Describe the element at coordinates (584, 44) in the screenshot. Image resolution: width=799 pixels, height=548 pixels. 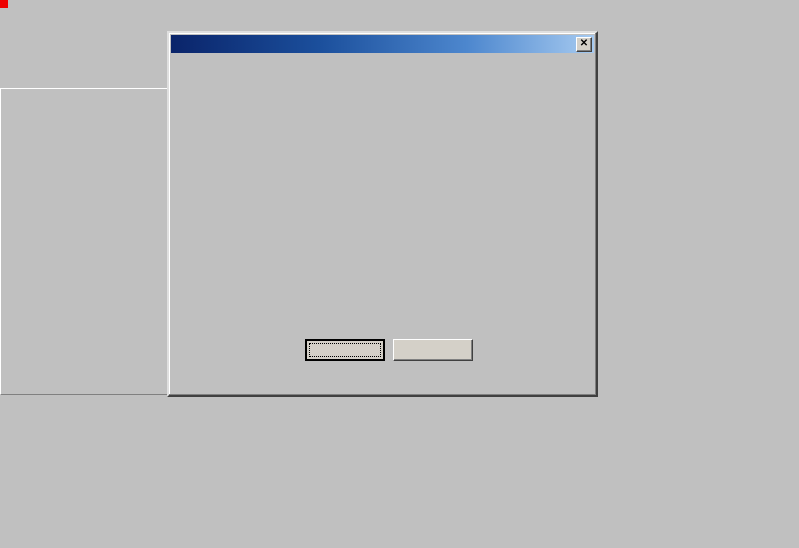
I see `close-icon: ✕` at that location.